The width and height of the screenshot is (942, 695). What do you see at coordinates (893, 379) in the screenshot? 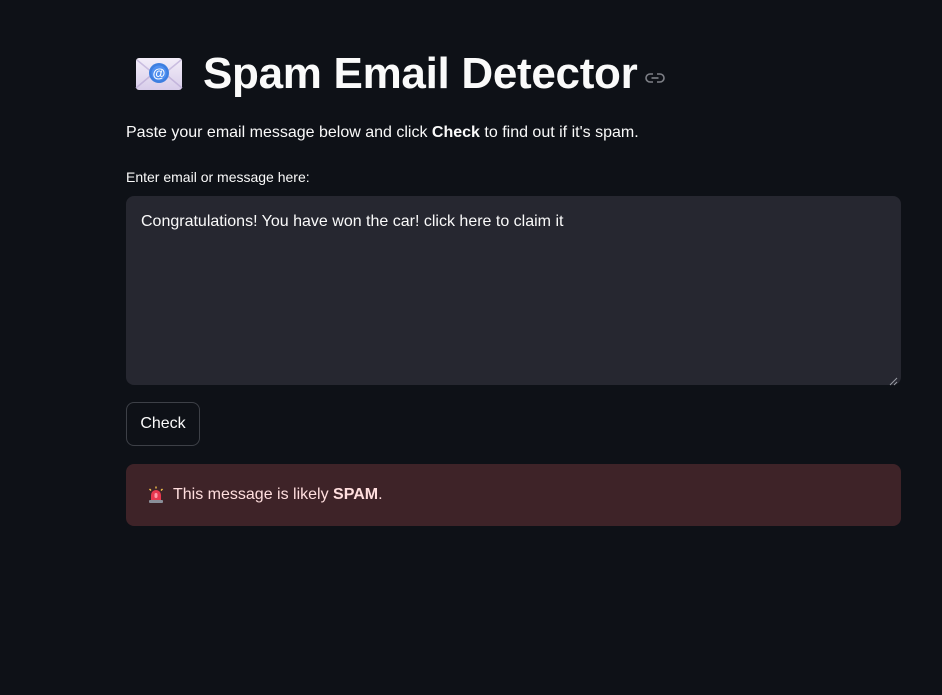
I see `resize-handle-icon` at bounding box center [893, 379].